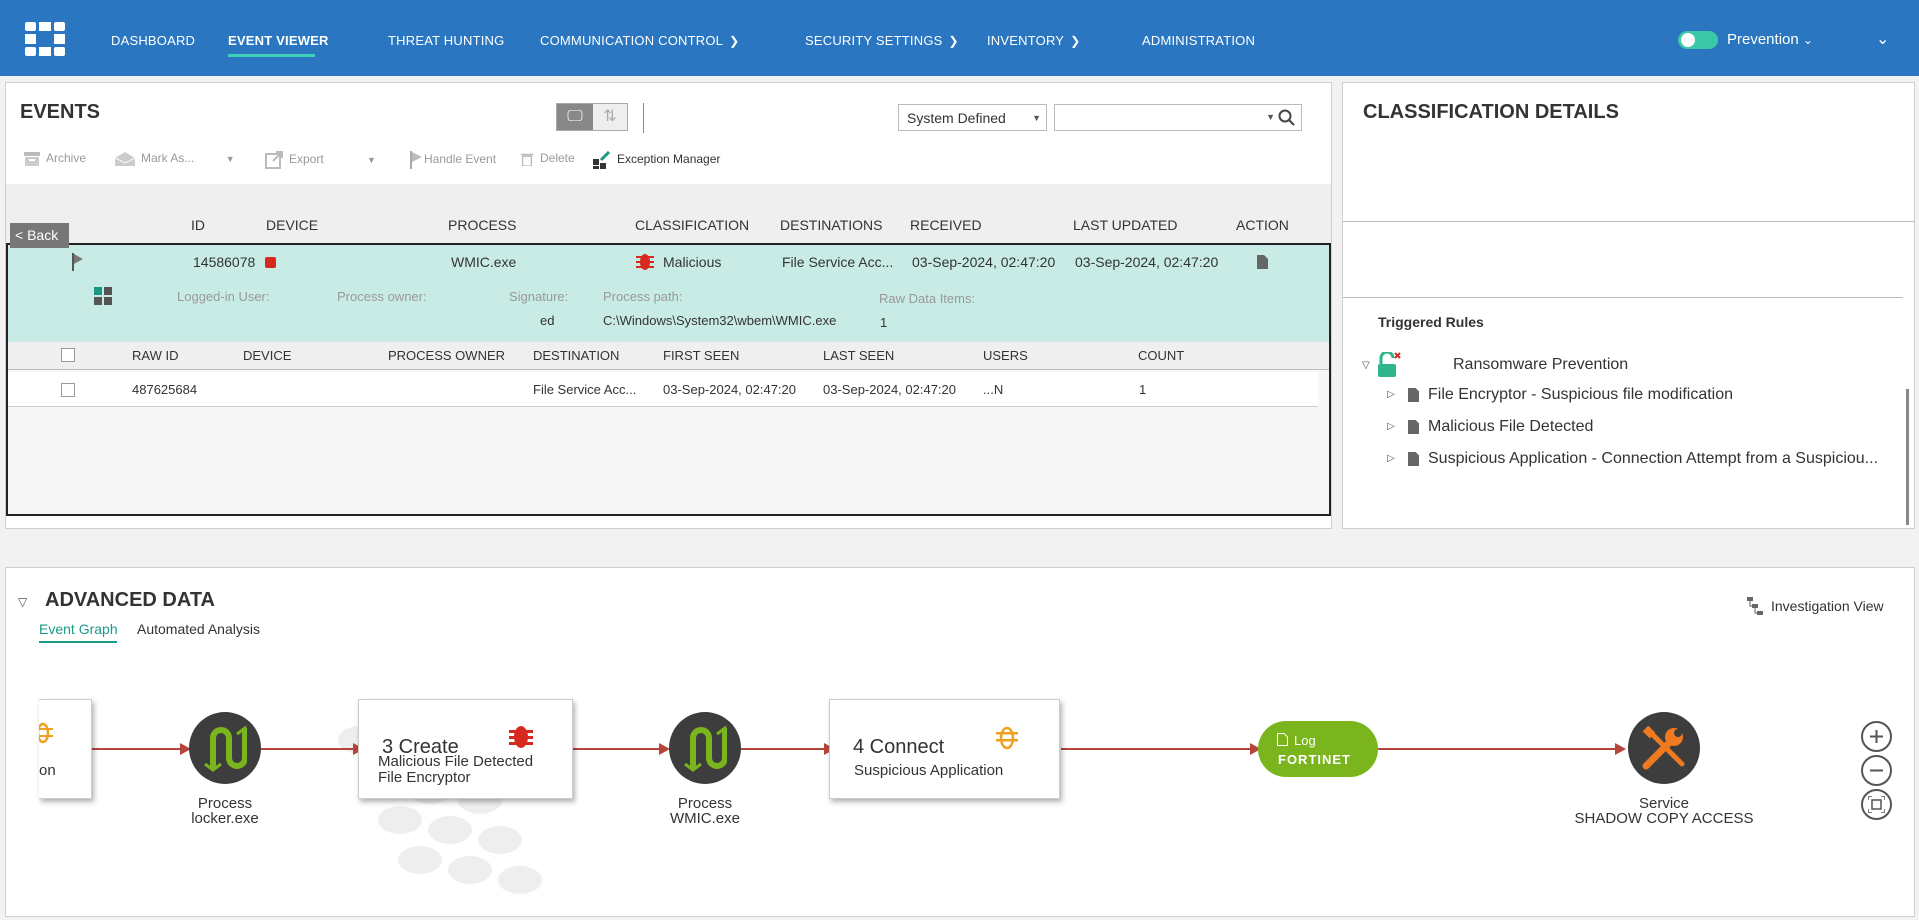  What do you see at coordinates (39, 235) in the screenshot?
I see `back-button: < Back` at bounding box center [39, 235].